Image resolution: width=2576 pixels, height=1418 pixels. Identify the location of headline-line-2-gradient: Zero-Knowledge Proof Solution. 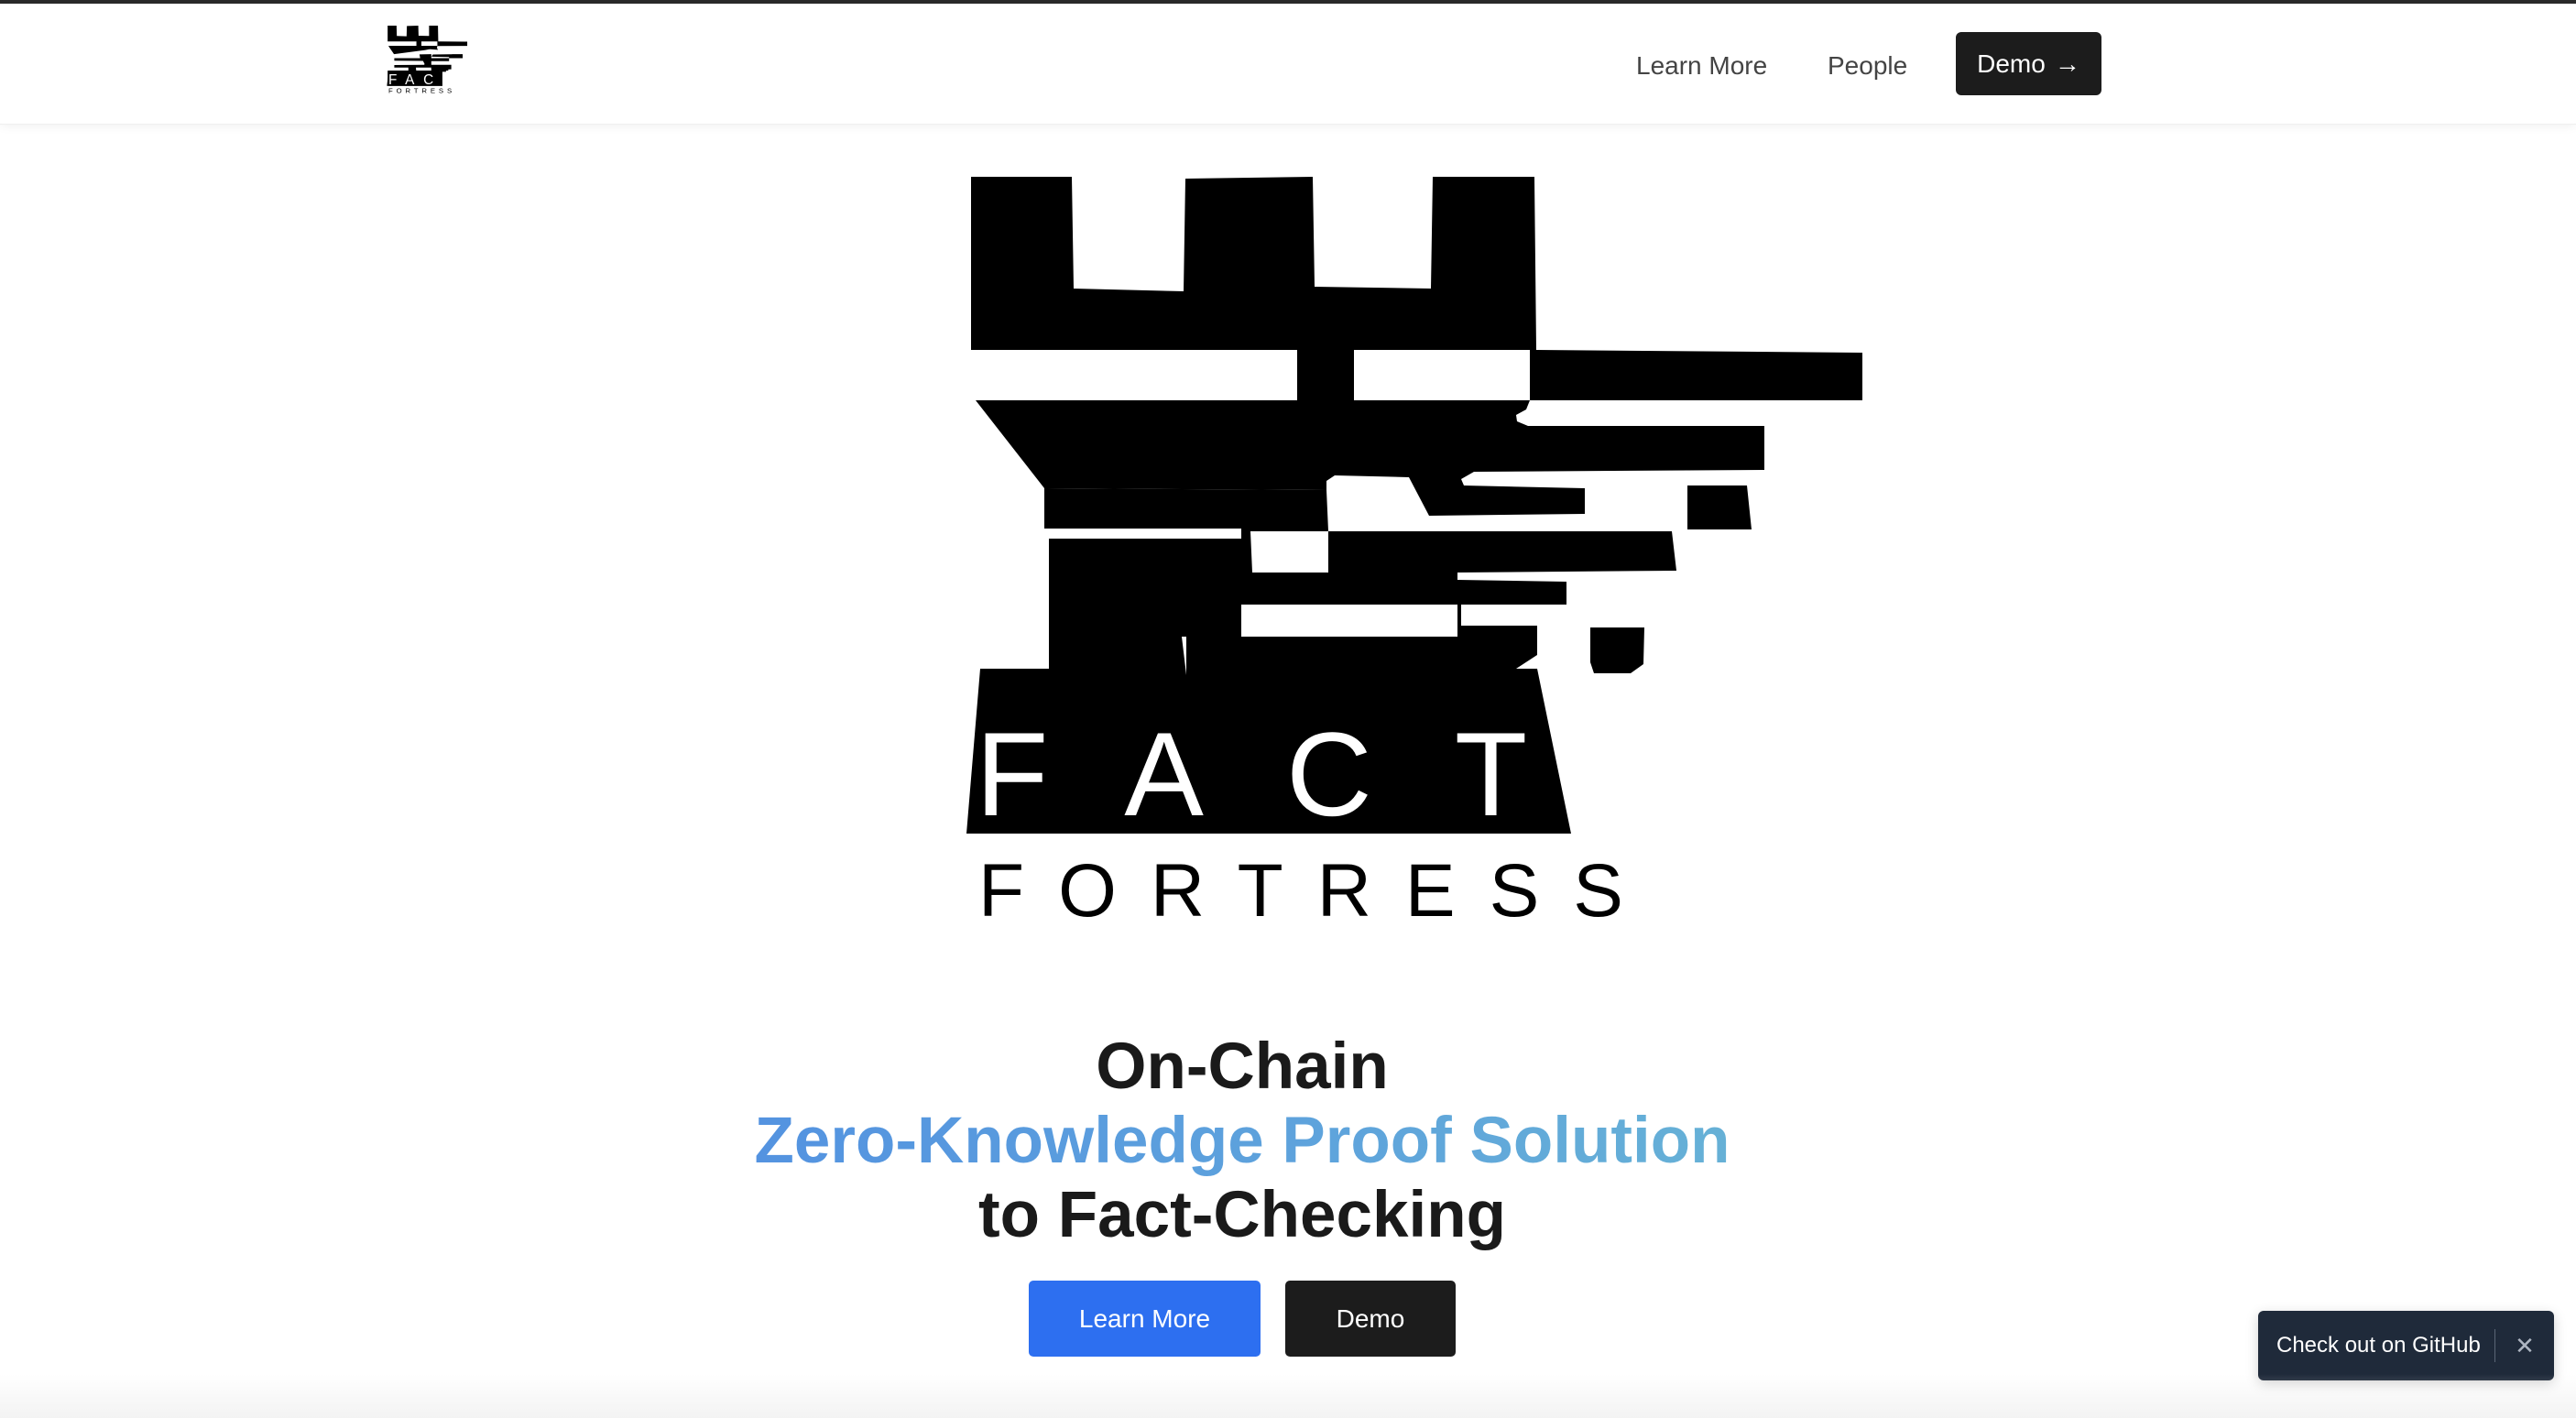
(1242, 1141).